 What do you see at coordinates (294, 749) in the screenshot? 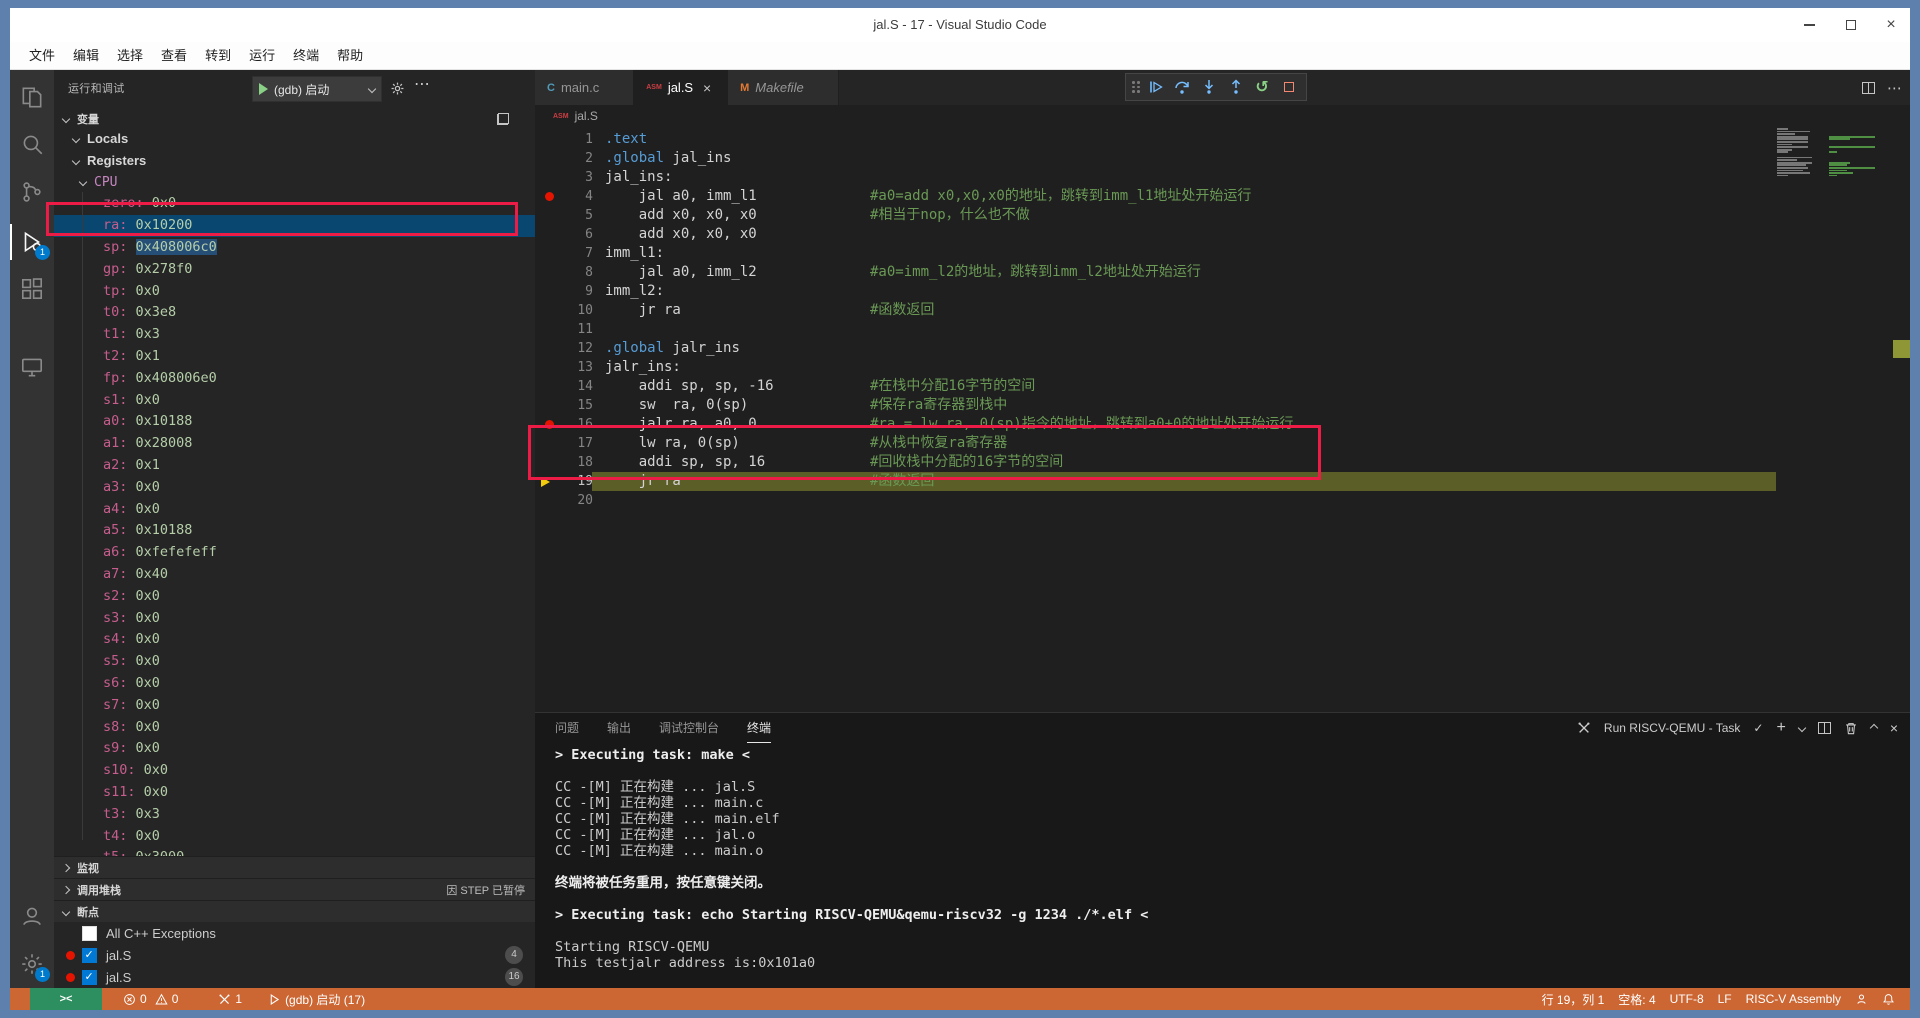
I see `register-row: s9: 0x0` at bounding box center [294, 749].